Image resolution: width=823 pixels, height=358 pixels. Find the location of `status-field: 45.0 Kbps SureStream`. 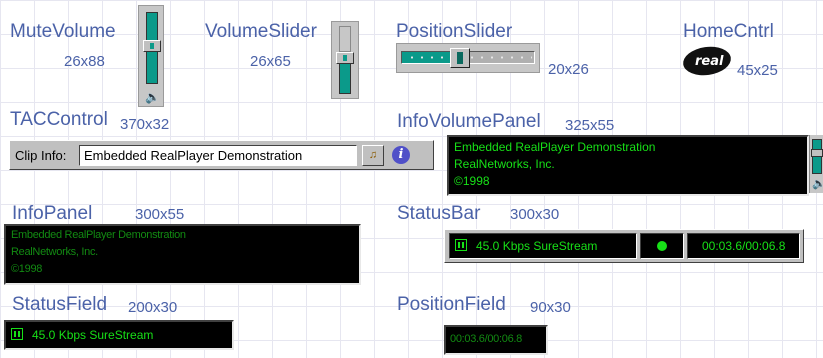

status-field: 45.0 Kbps SureStream is located at coordinates (119, 335).